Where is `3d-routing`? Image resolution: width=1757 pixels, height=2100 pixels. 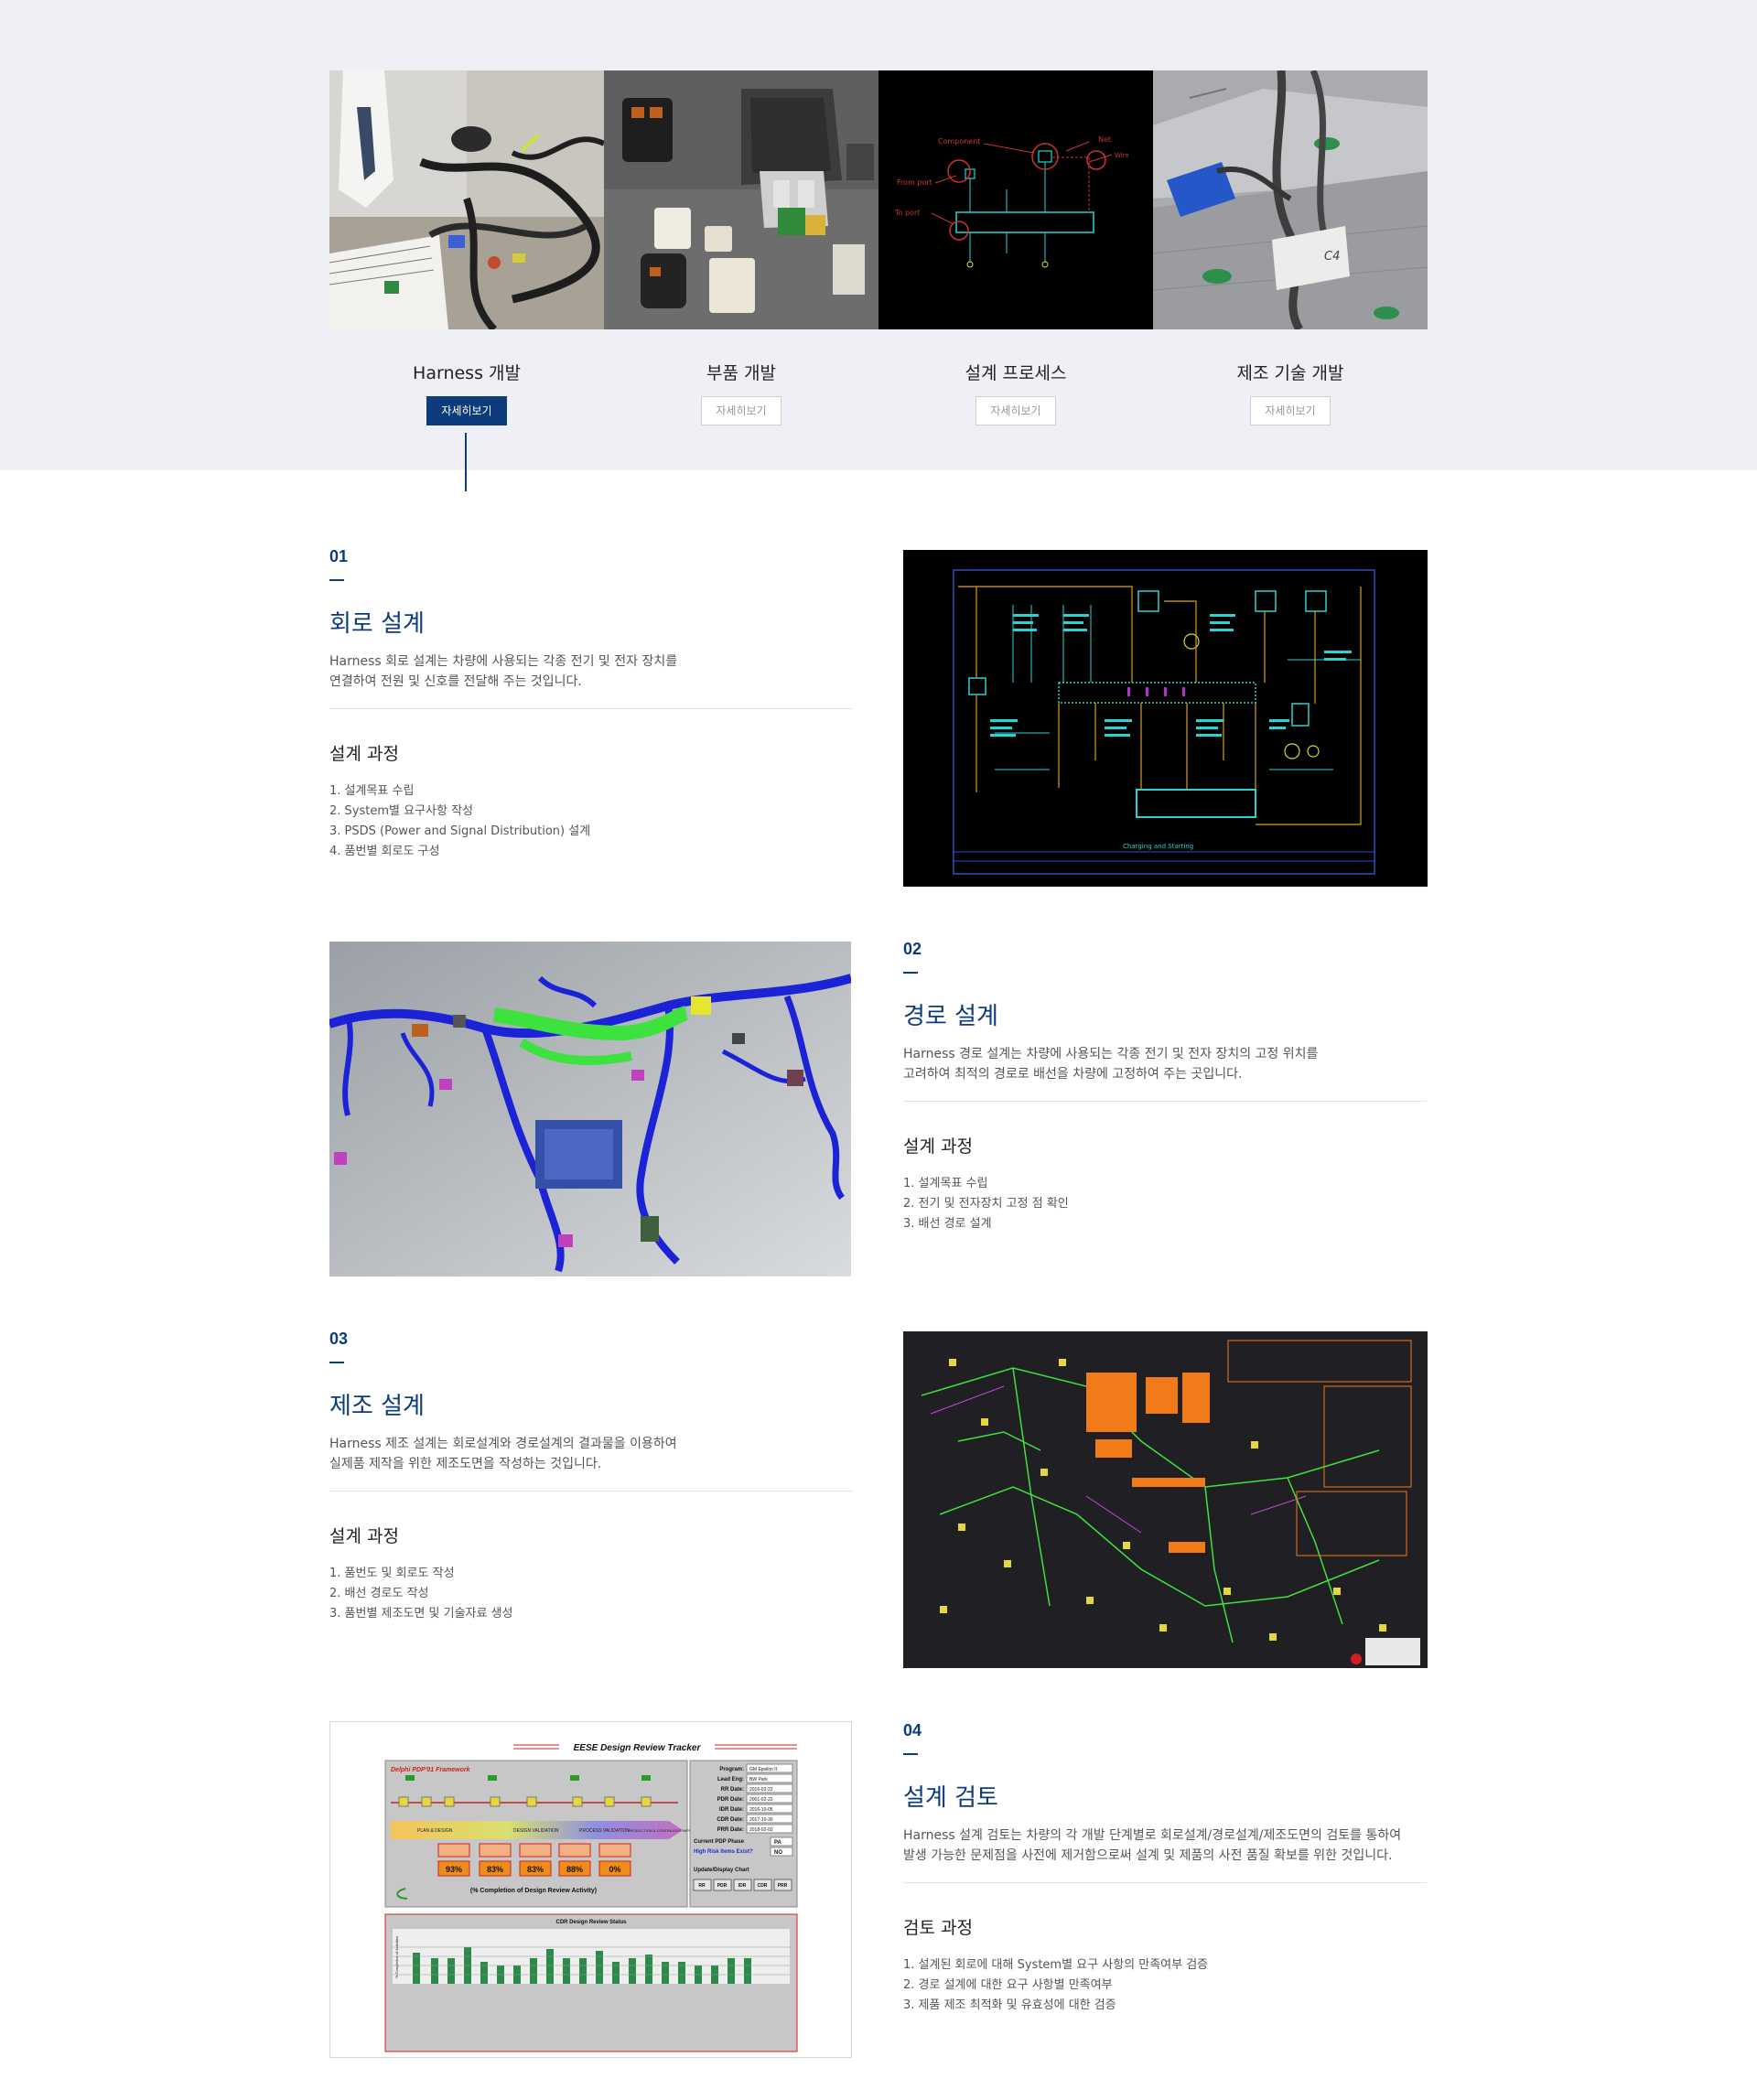 3d-routing is located at coordinates (590, 1109).